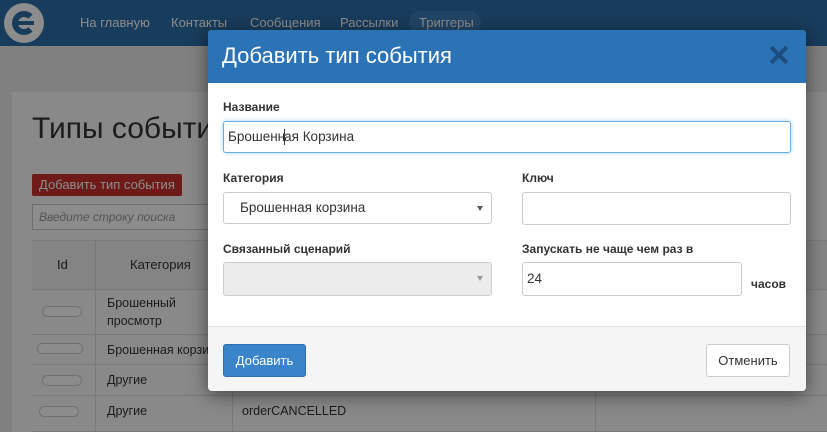 Image resolution: width=827 pixels, height=432 pixels. What do you see at coordinates (337, 55) in the screenshot?
I see `modal-title: Добавить тип события` at bounding box center [337, 55].